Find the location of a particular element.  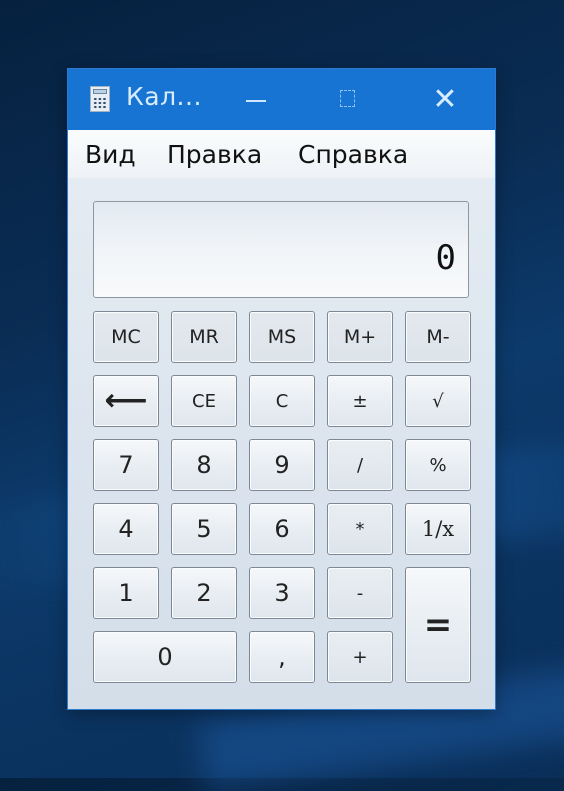

display-value: 0 is located at coordinates (445, 258).